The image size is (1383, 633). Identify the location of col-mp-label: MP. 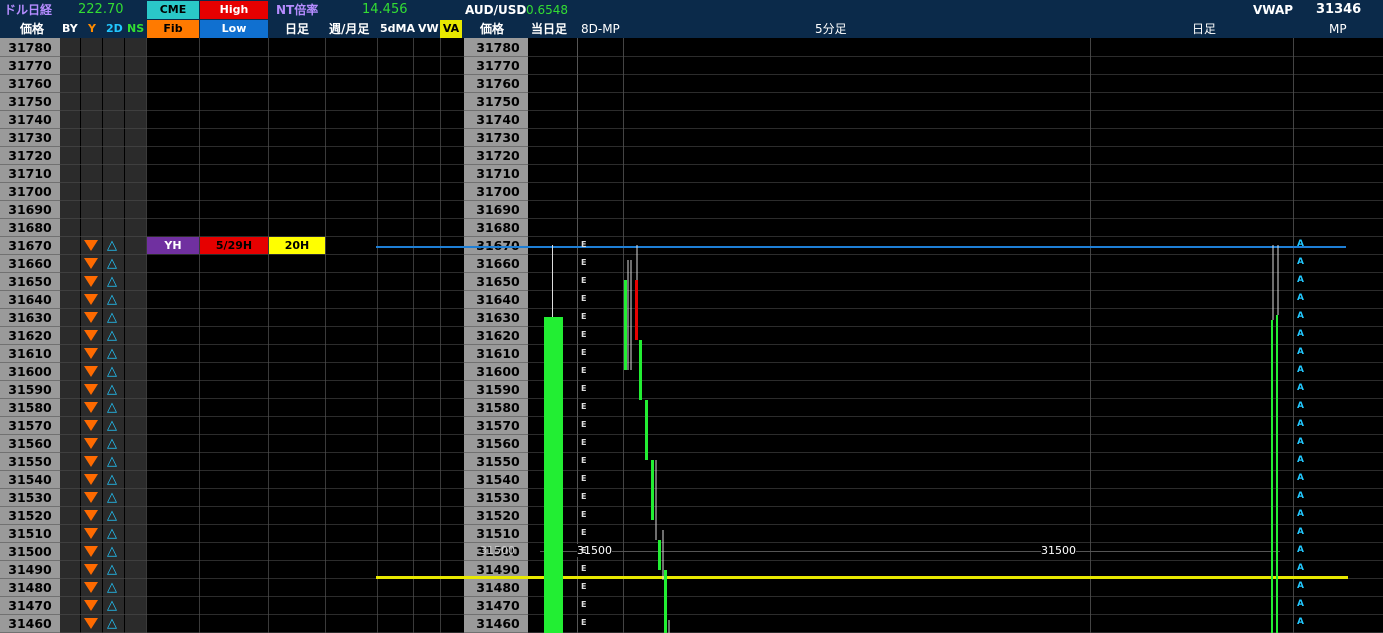
(1338, 29).